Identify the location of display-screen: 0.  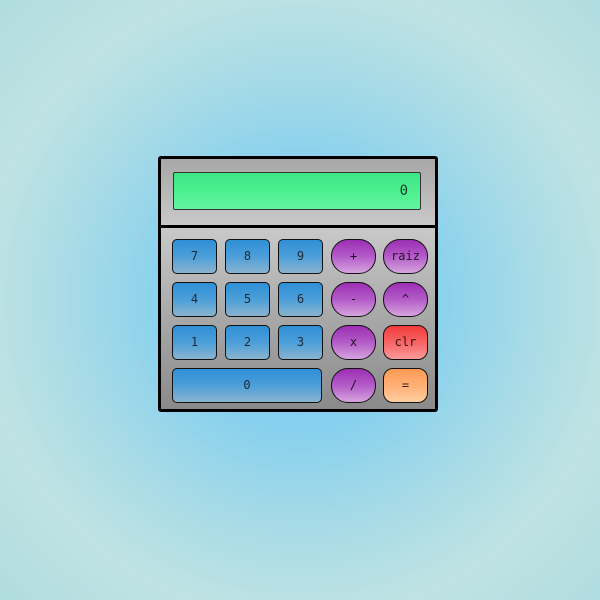
(297, 191).